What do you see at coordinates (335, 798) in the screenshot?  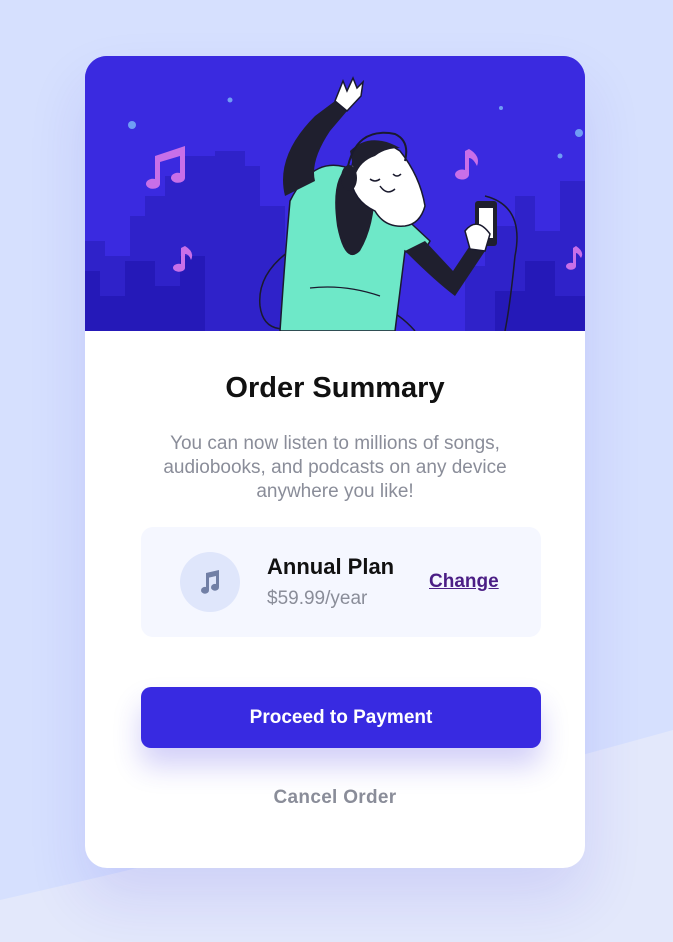 I see `cancel-order-button: Cancel Order` at bounding box center [335, 798].